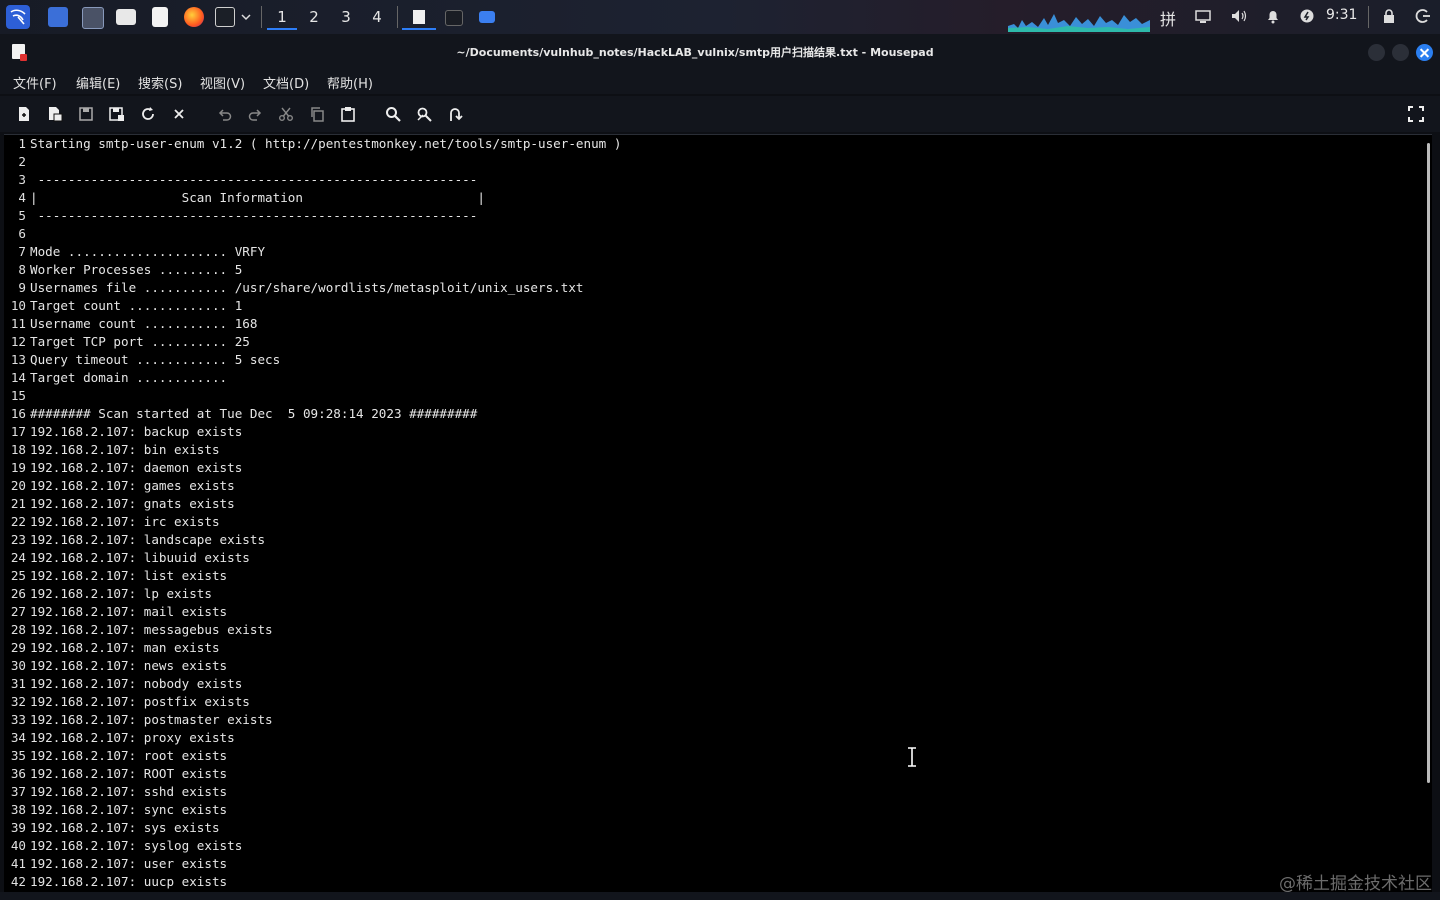  Describe the element at coordinates (720, 594) in the screenshot. I see `code-line: 192.168.2.107: lp exists` at that location.